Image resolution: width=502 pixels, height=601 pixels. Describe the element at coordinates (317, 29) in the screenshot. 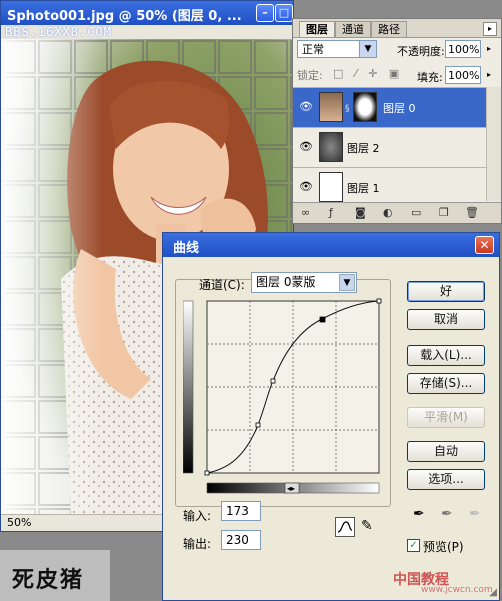

I see `tab-layers: 图层` at that location.